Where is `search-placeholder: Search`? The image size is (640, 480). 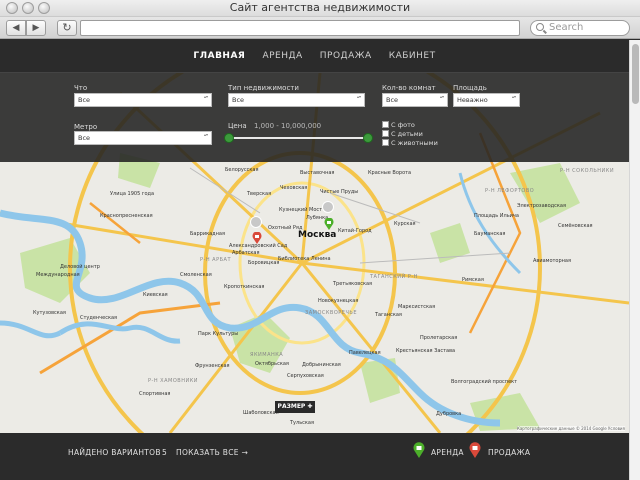 search-placeholder: Search is located at coordinates (566, 27).